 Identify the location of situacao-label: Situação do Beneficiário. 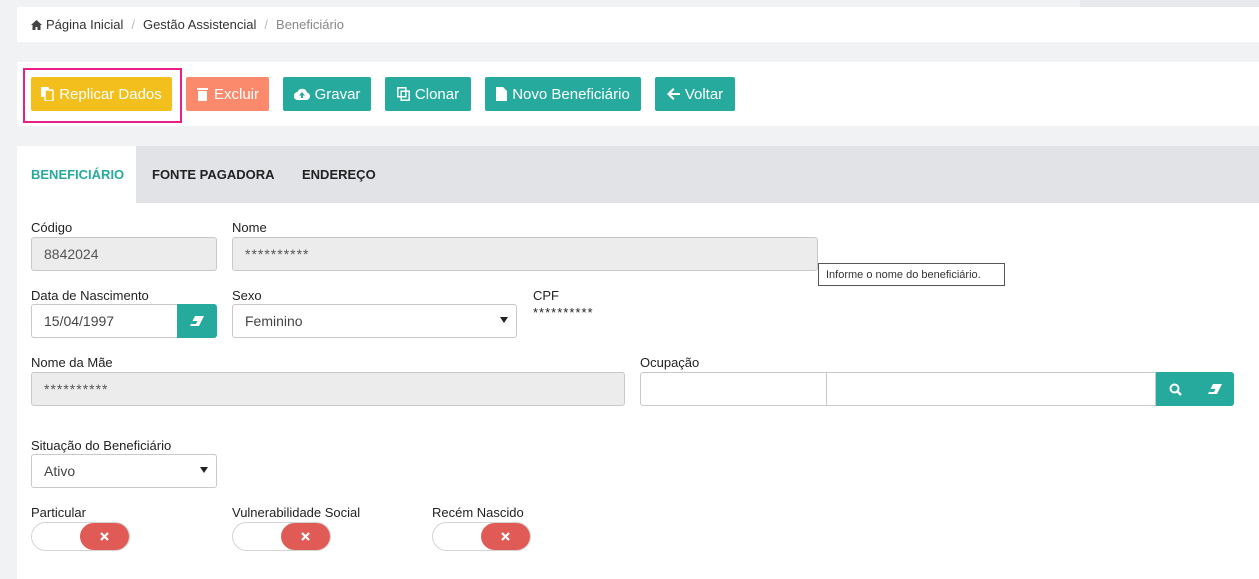
(101, 445).